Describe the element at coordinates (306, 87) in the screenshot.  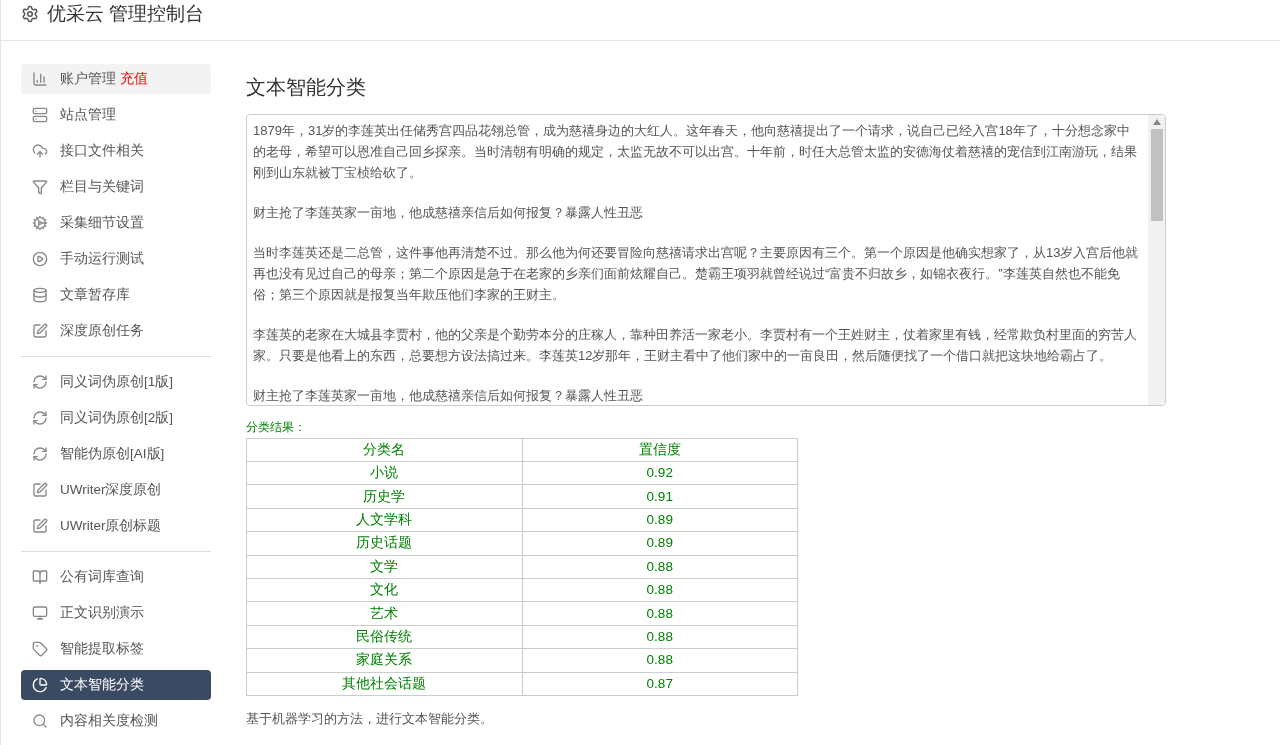
I see `page-title: 文本智能分类` at that location.